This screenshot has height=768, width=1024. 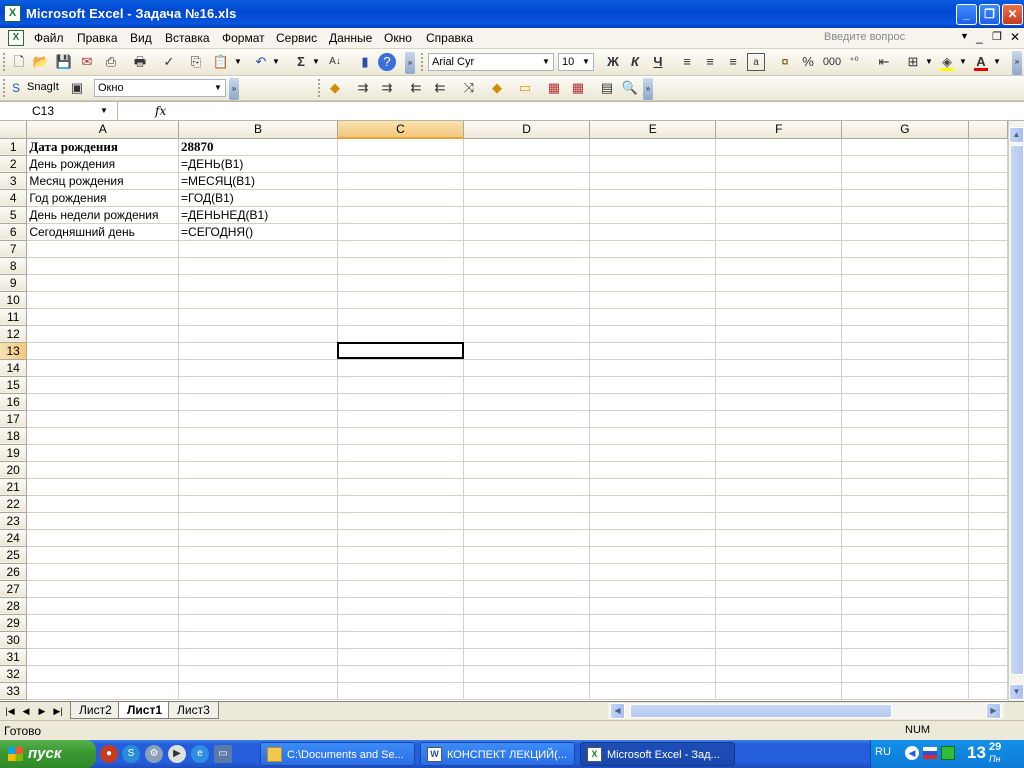 I want to click on row-header: 27, so click(x=14, y=589).